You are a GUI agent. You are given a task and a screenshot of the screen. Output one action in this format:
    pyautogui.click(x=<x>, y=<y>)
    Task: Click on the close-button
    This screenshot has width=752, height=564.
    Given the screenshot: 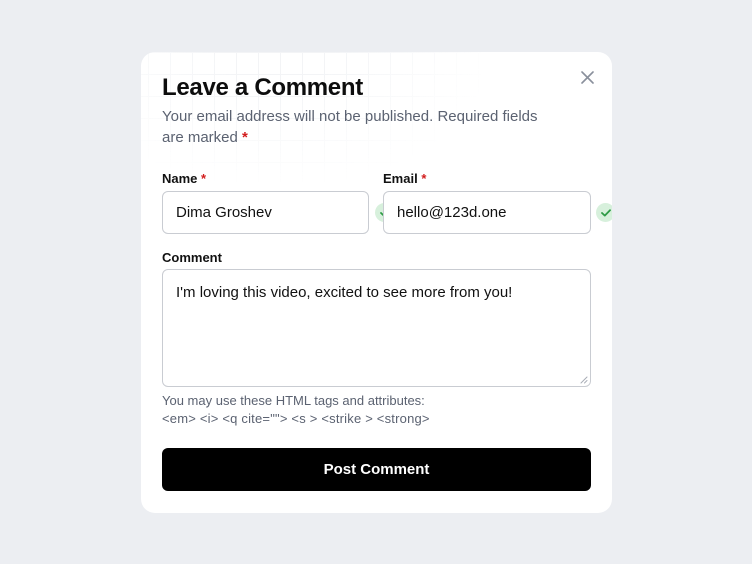 What is the action you would take?
    pyautogui.click(x=587, y=77)
    